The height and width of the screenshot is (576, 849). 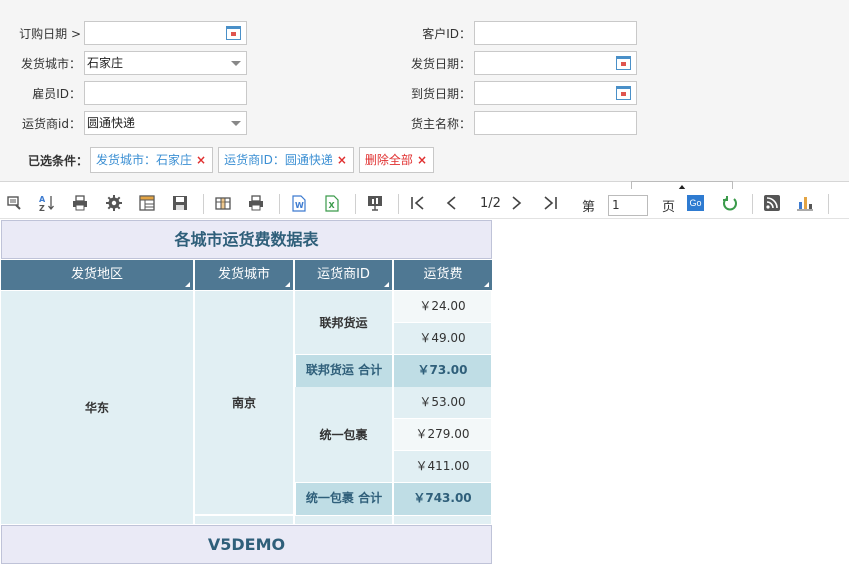 I want to click on conditions-label: 已选条件：, so click(x=57, y=160).